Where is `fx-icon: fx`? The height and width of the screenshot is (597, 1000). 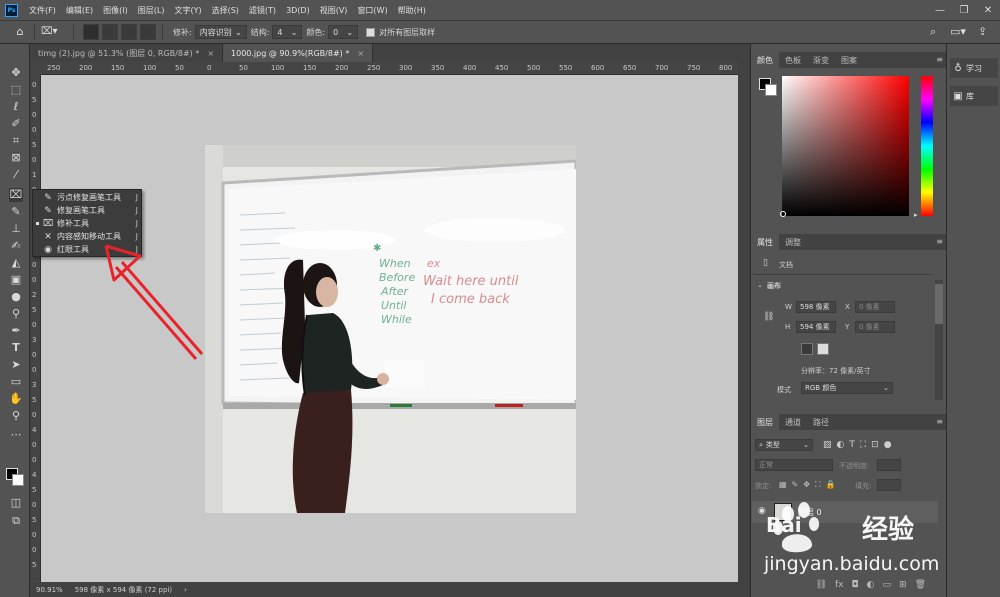 fx-icon: fx is located at coordinates (839, 587).